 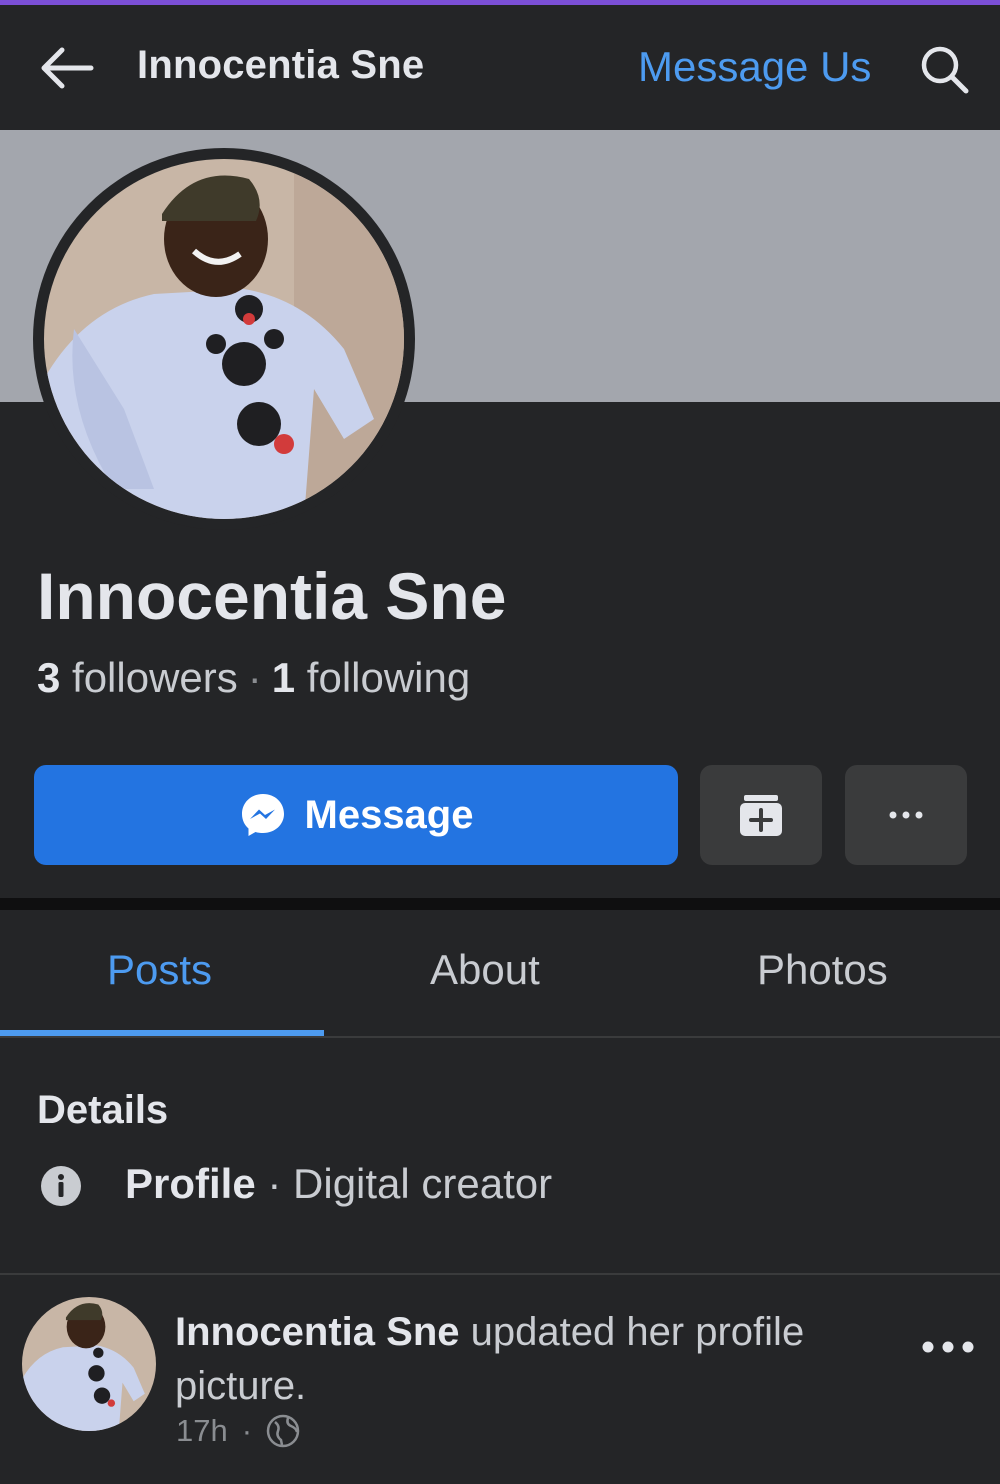 I want to click on detail-category: Profile · Digital creator, so click(x=338, y=1184).